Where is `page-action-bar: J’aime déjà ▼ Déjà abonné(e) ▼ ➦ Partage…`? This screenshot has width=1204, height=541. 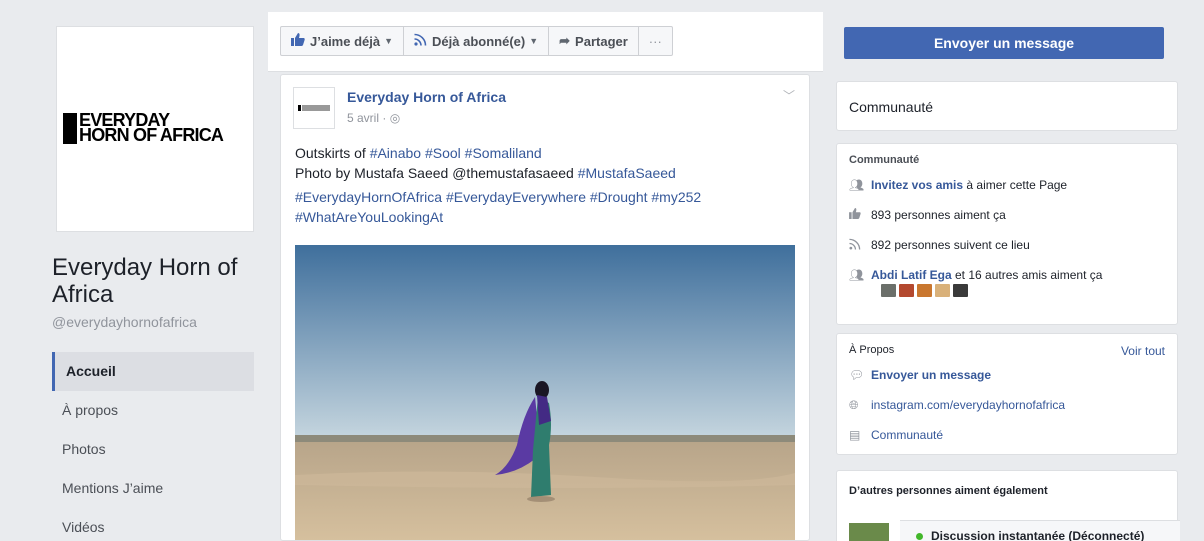
page-action-bar: J’aime déjà ▼ Déjà abonné(e) ▼ ➦ Partage… is located at coordinates (545, 42).